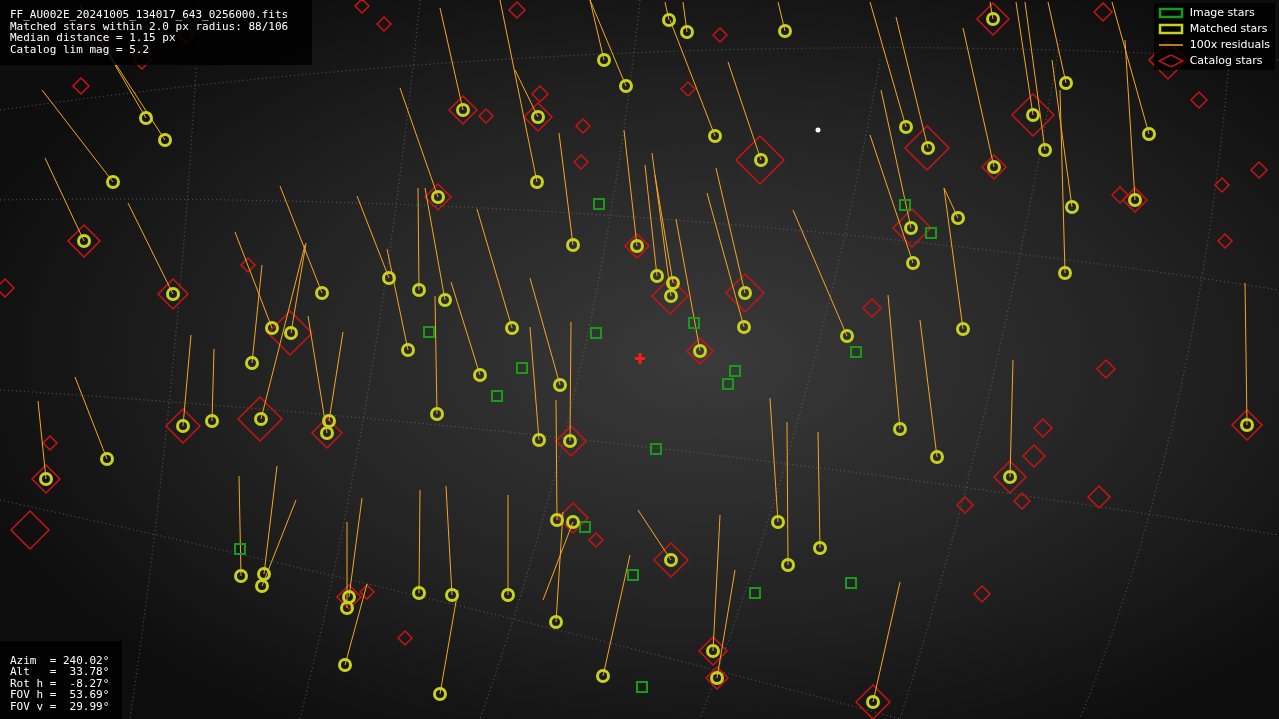  Describe the element at coordinates (1226, 60) in the screenshot. I see `legend-label: Catalog stars` at that location.